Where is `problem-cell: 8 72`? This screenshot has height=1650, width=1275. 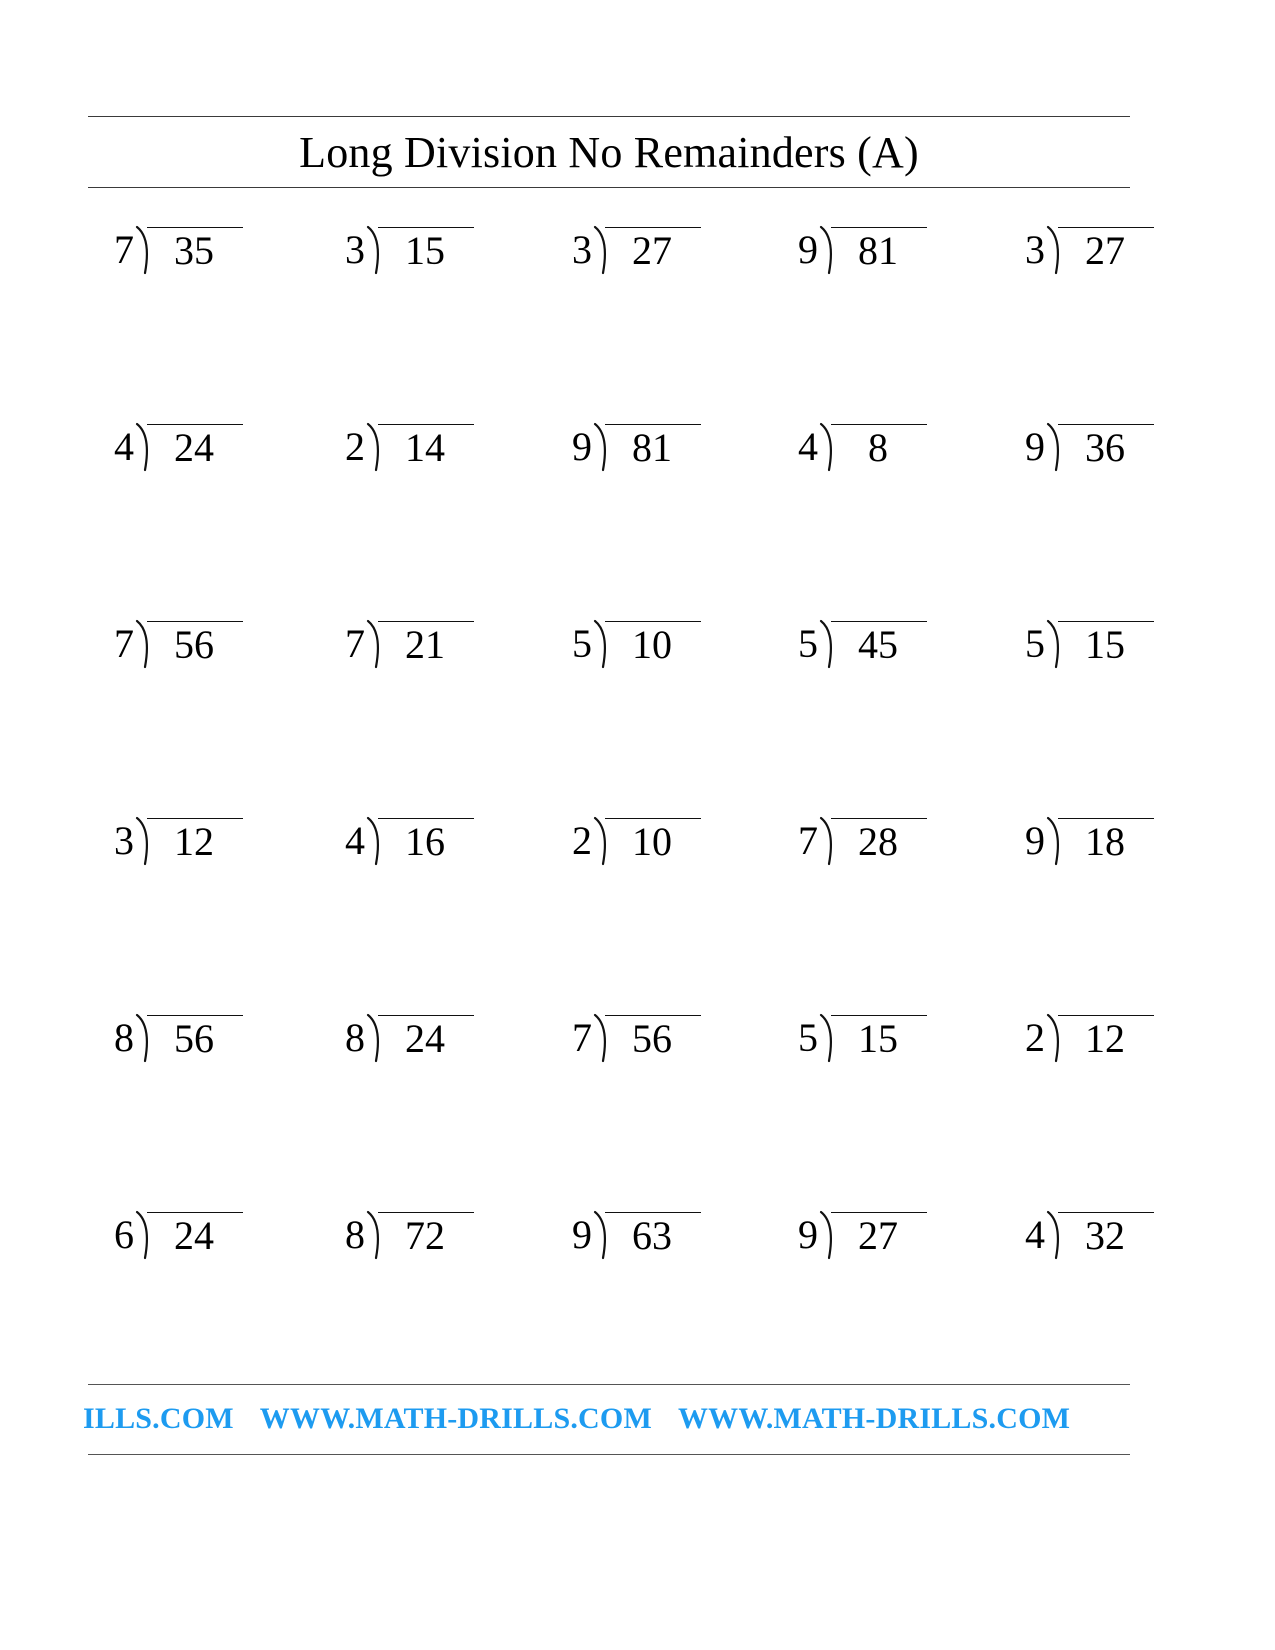 problem-cell: 8 72 is located at coordinates (428, 1240).